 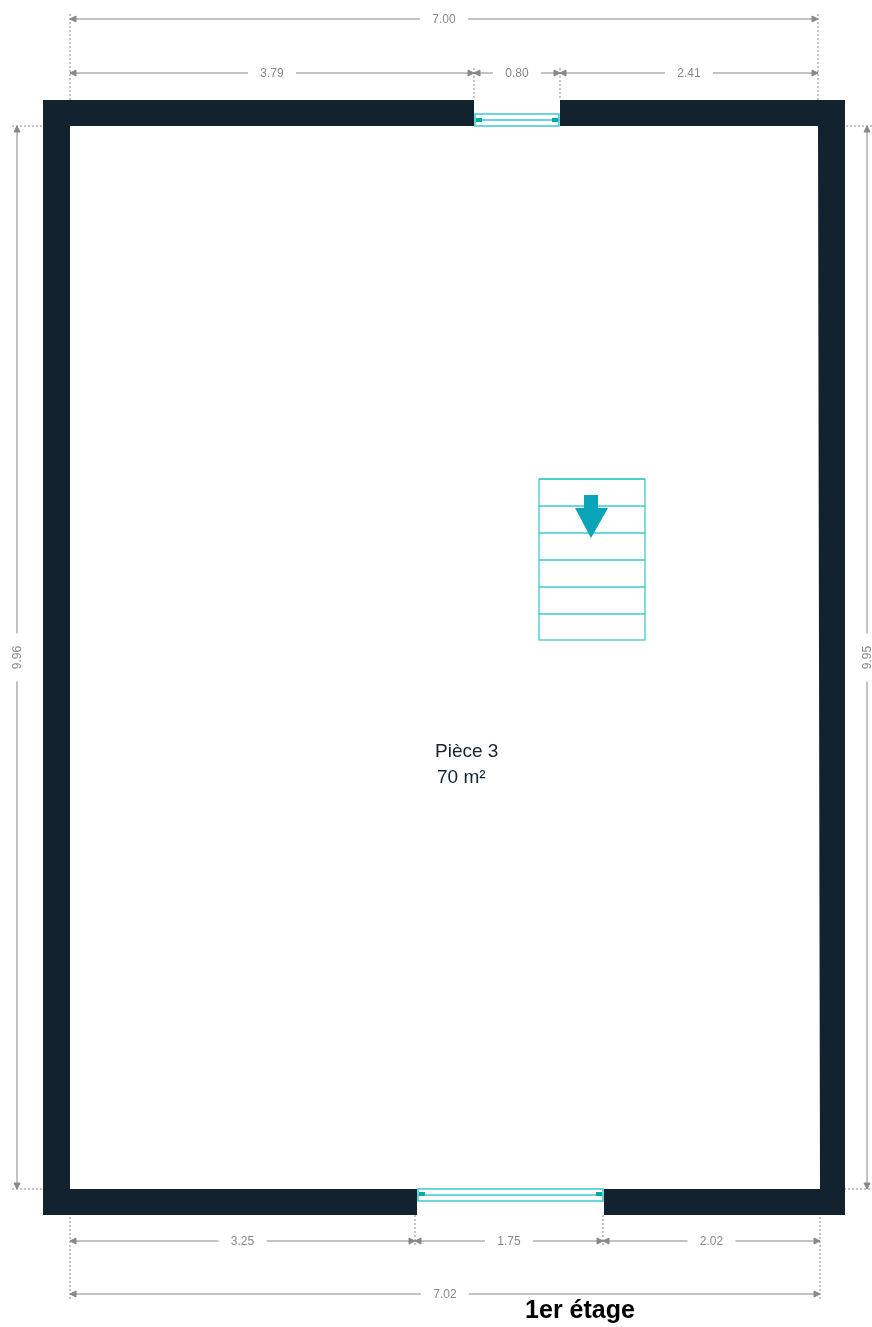 I want to click on dimension-label: 3.79, so click(x=272, y=73).